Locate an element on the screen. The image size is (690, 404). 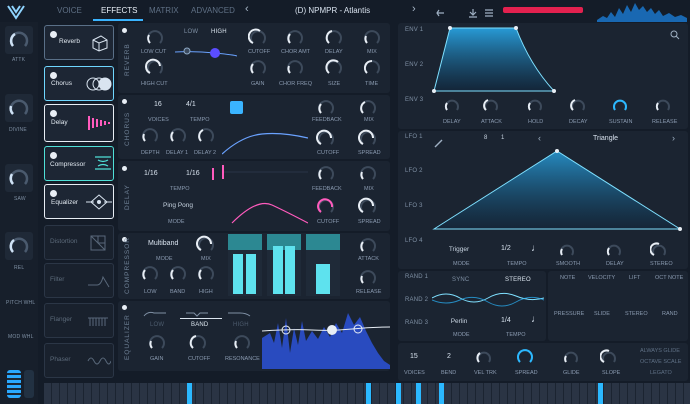
eq-low-tab: LOW is located at coordinates (157, 325).